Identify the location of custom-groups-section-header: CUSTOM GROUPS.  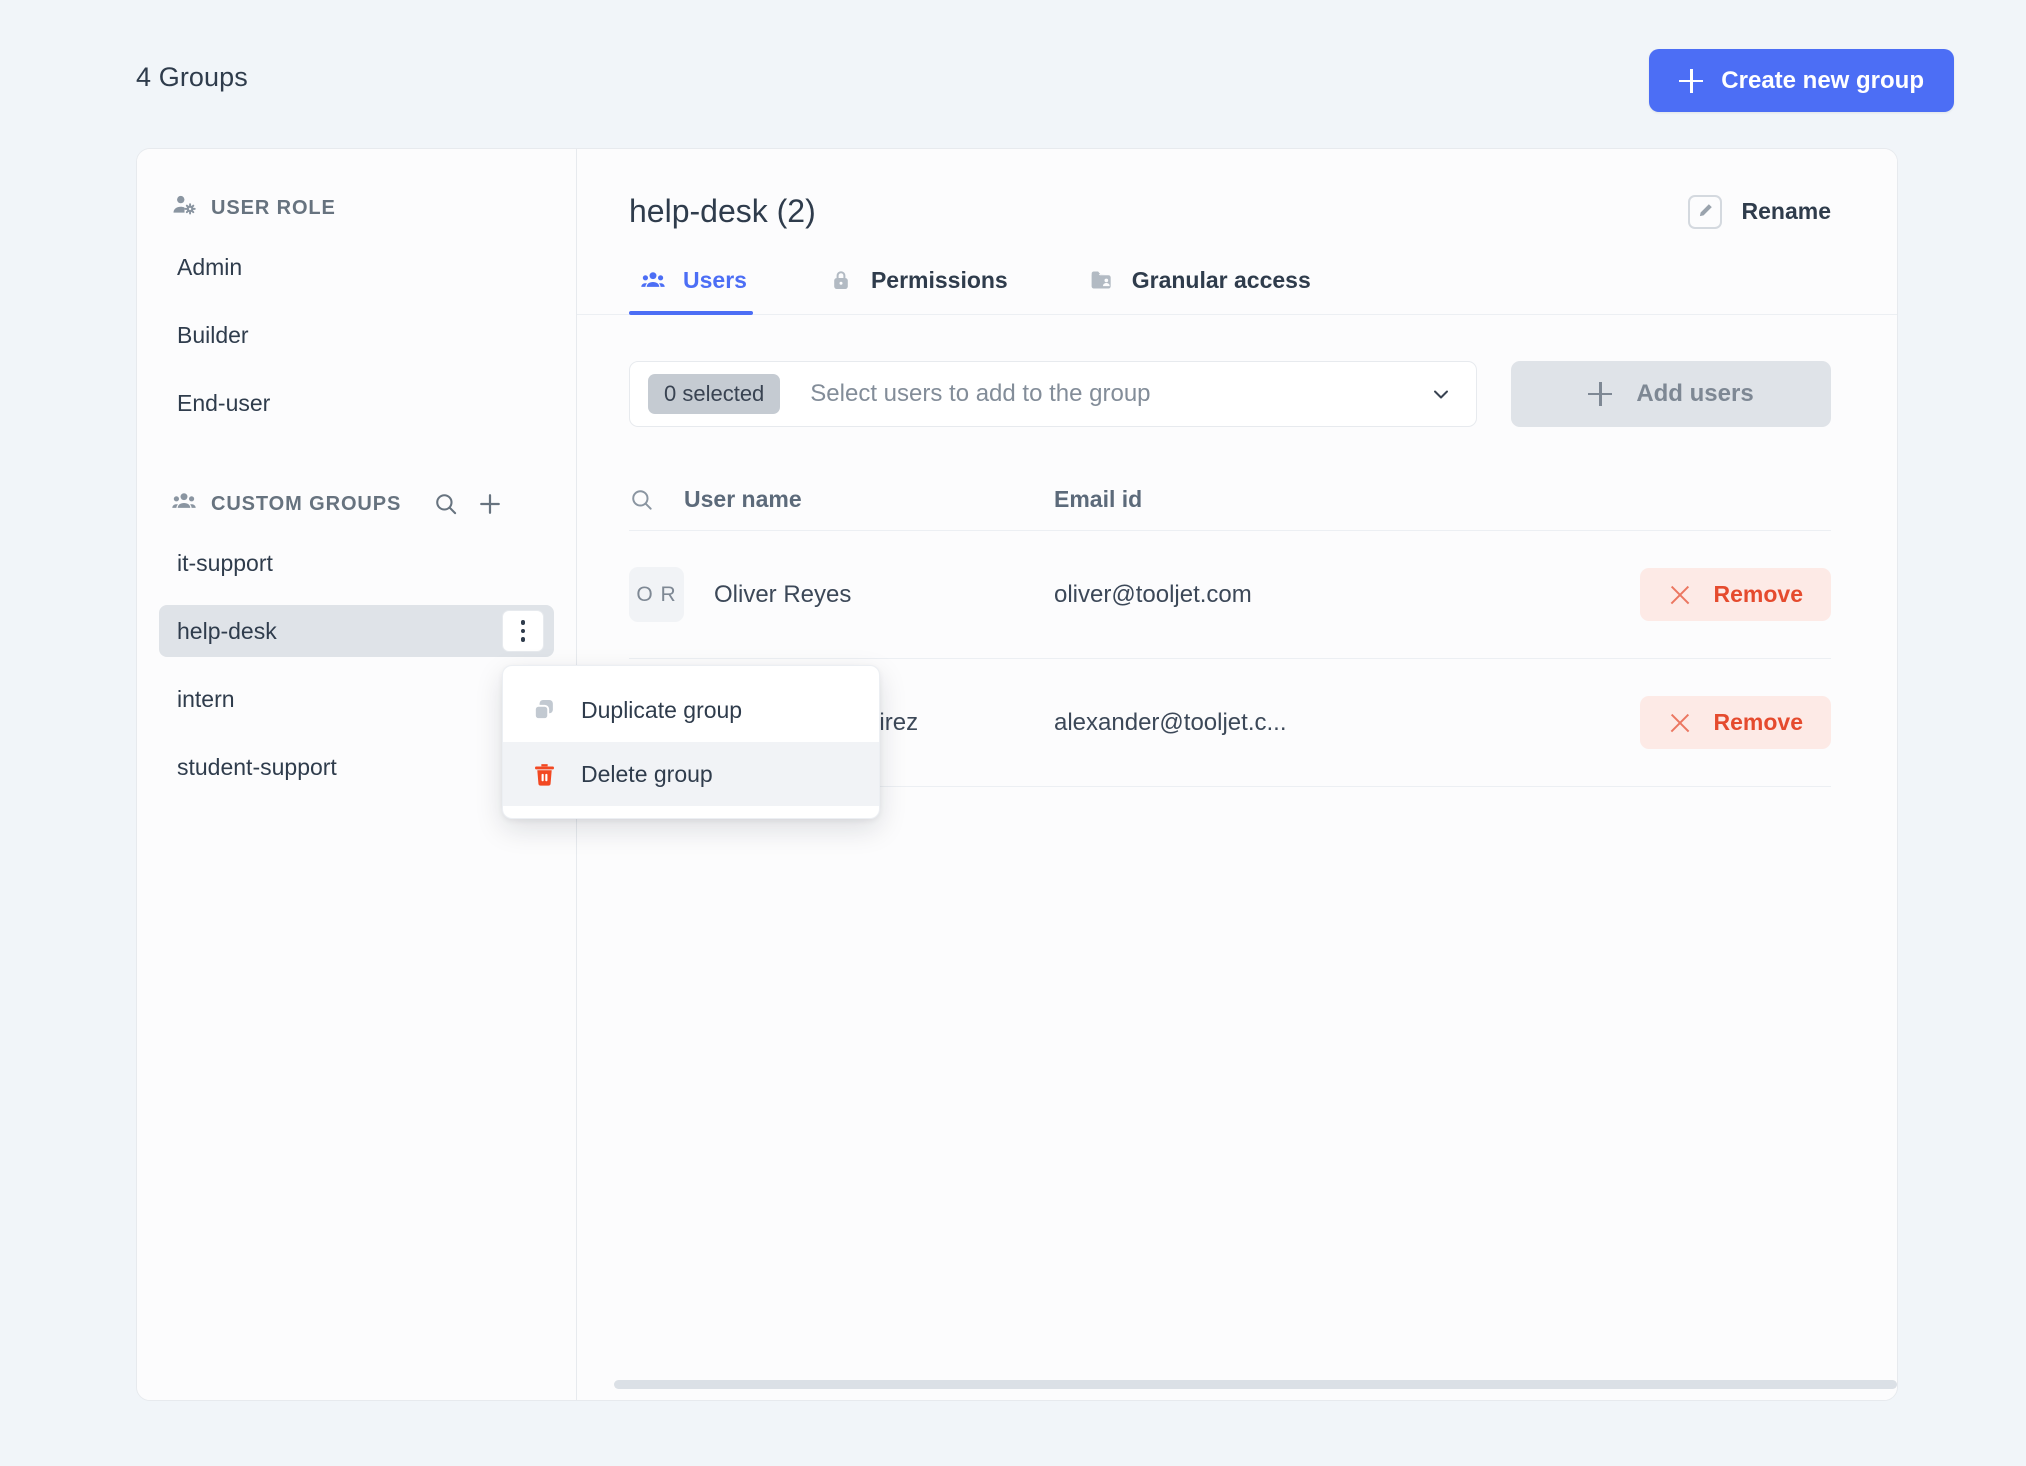
(356, 504).